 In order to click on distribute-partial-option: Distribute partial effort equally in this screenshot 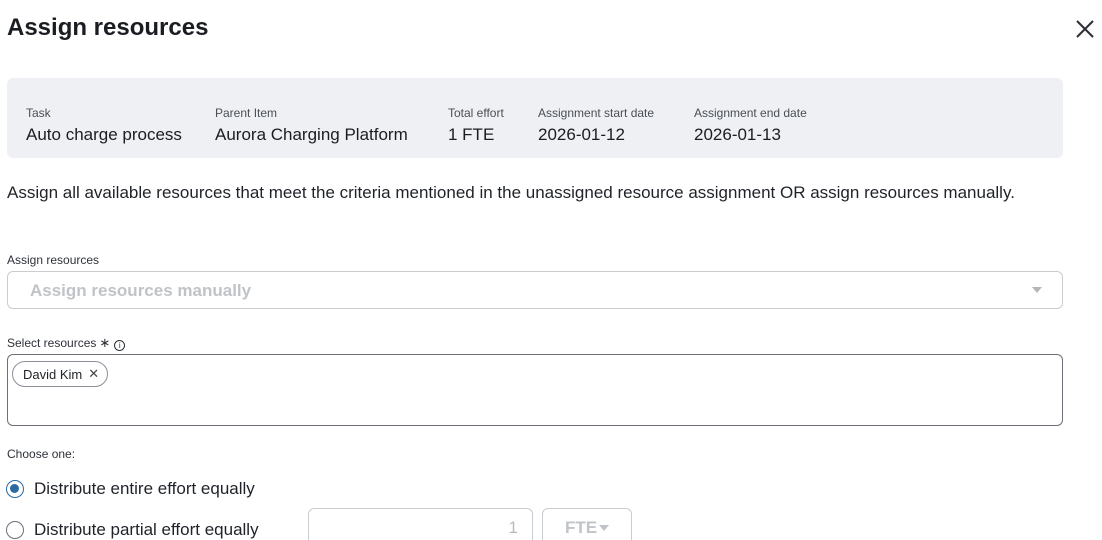, I will do `click(132, 530)`.